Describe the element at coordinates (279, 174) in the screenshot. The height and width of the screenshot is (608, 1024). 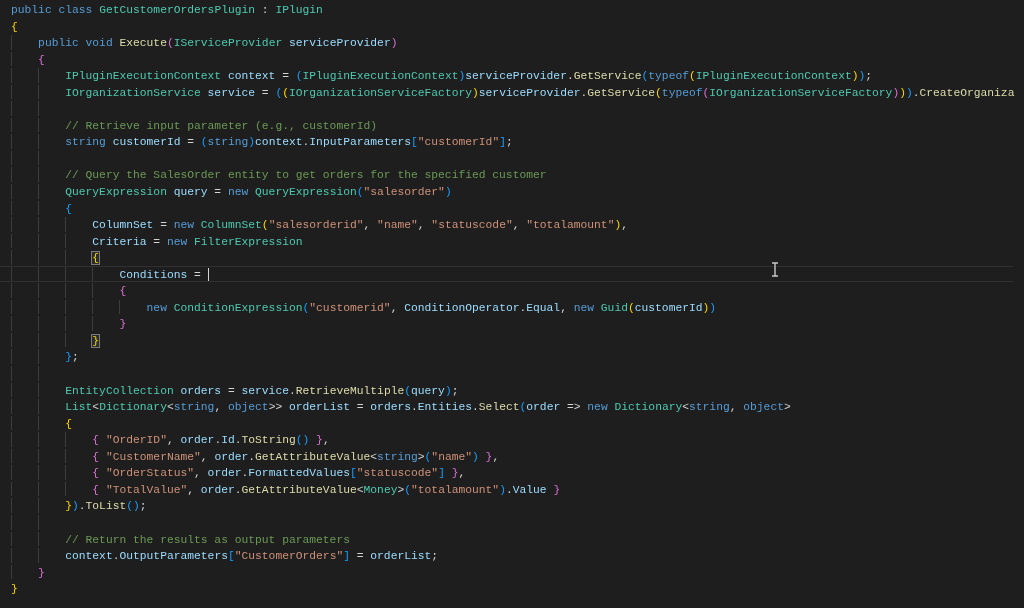
I see `code-line: // Query the SalesOrder entity to get orders for the specified customer` at that location.